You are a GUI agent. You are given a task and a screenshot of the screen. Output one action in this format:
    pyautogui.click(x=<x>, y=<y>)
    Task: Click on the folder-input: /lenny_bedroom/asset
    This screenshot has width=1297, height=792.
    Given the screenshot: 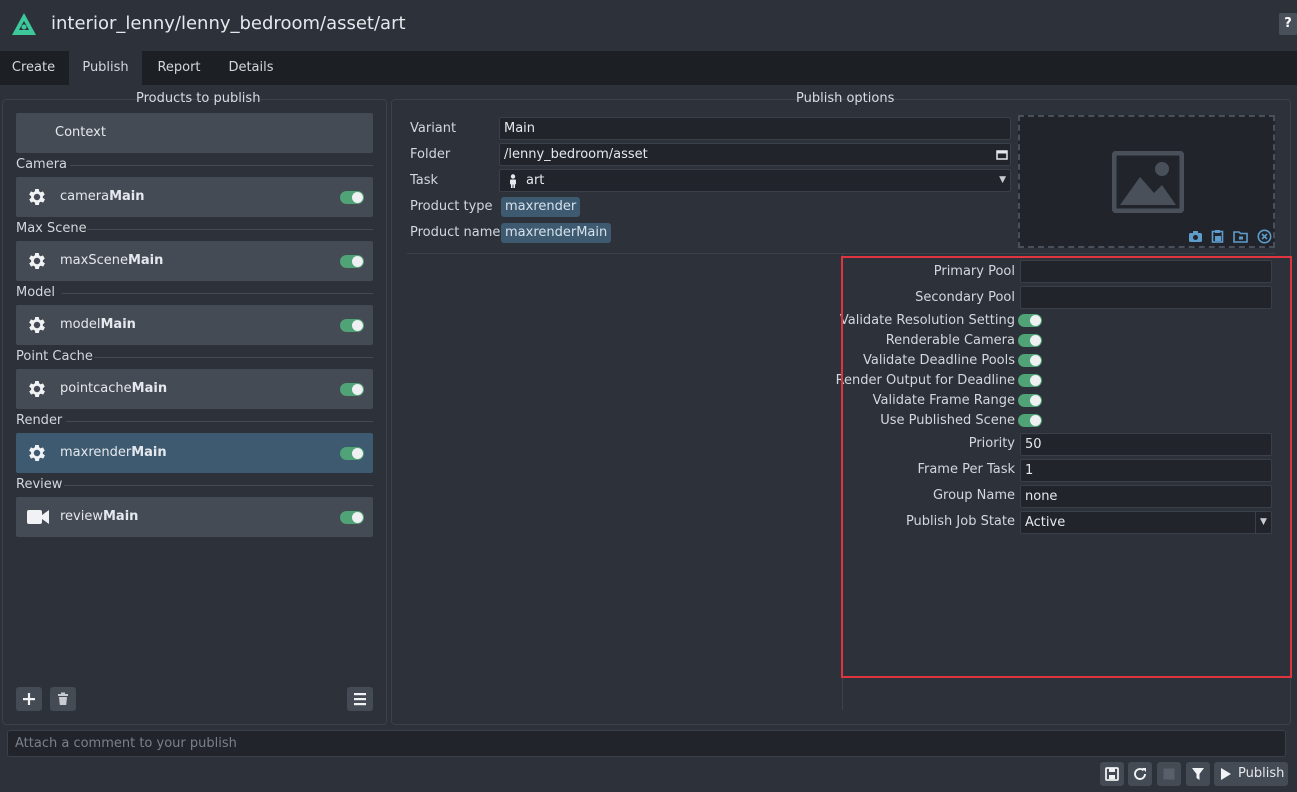 What is the action you would take?
    pyautogui.click(x=755, y=154)
    